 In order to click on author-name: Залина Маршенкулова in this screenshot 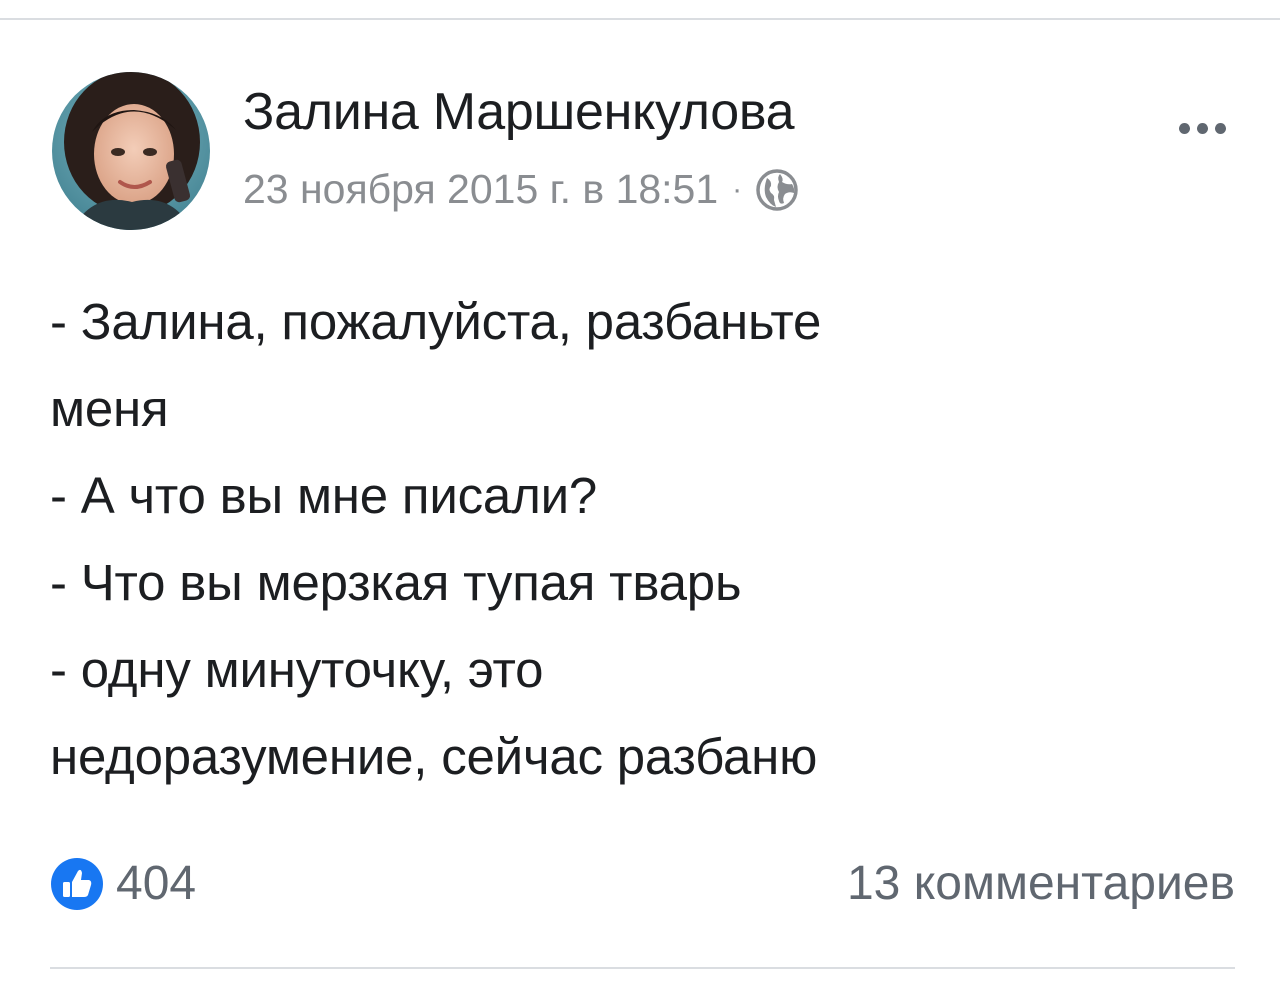, I will do `click(519, 112)`.